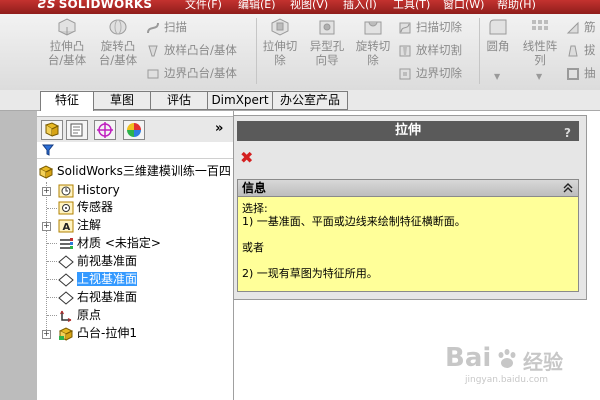 This screenshot has height=400, width=600. Describe the element at coordinates (46, 334) in the screenshot. I see `expand-boss-extrude-icon: +` at that location.